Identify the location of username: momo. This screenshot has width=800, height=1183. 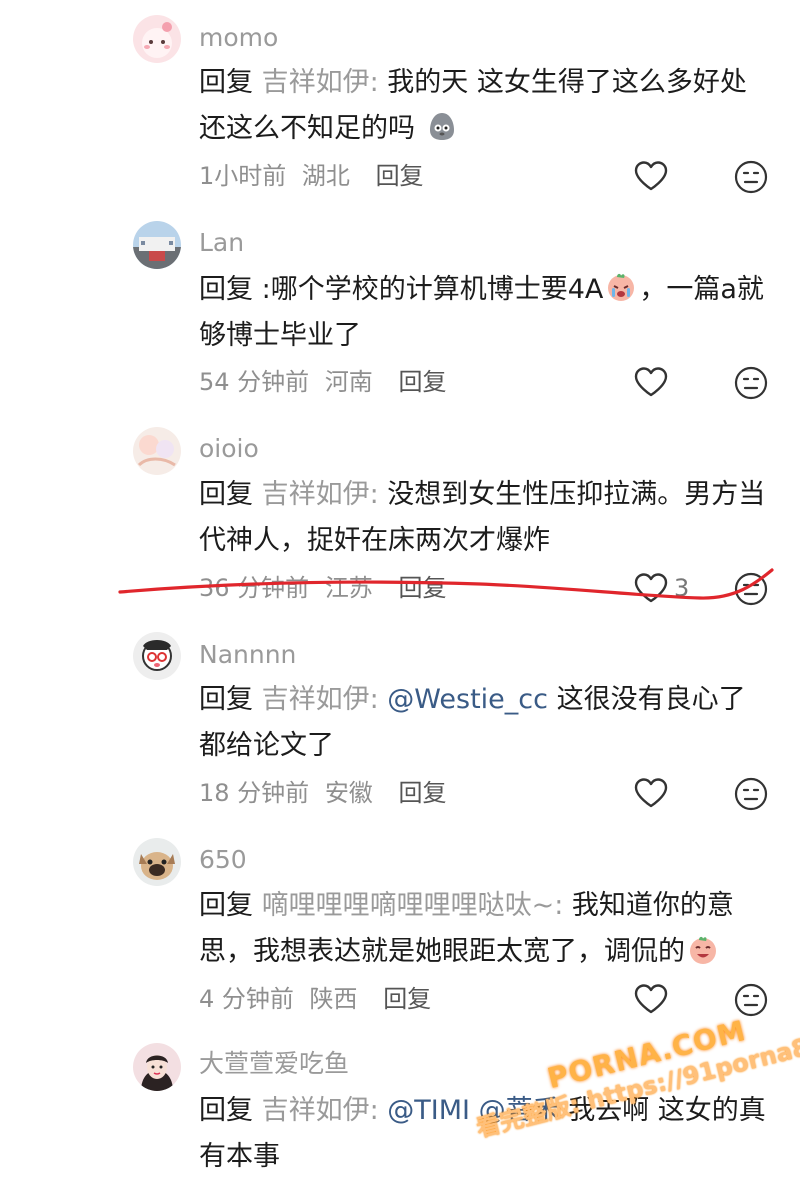
(238, 38).